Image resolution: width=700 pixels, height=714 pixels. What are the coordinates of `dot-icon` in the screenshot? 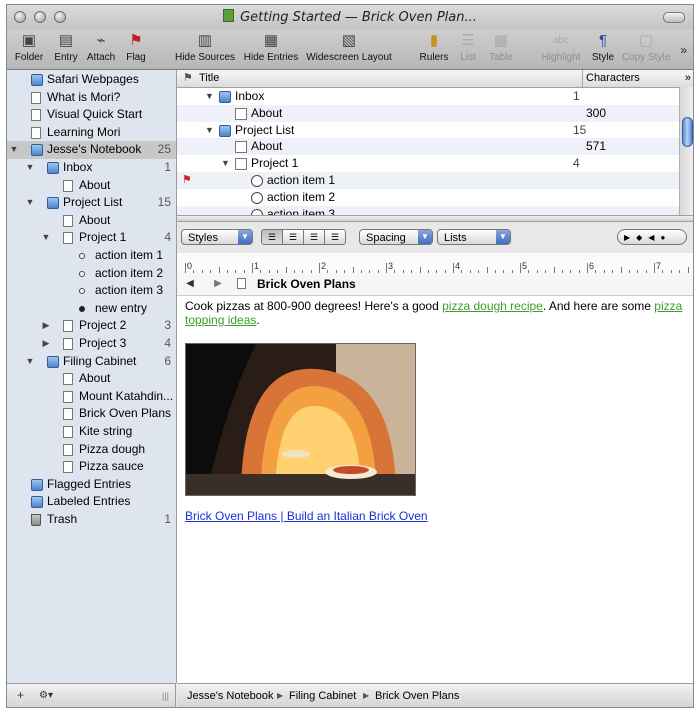 It's located at (82, 273).